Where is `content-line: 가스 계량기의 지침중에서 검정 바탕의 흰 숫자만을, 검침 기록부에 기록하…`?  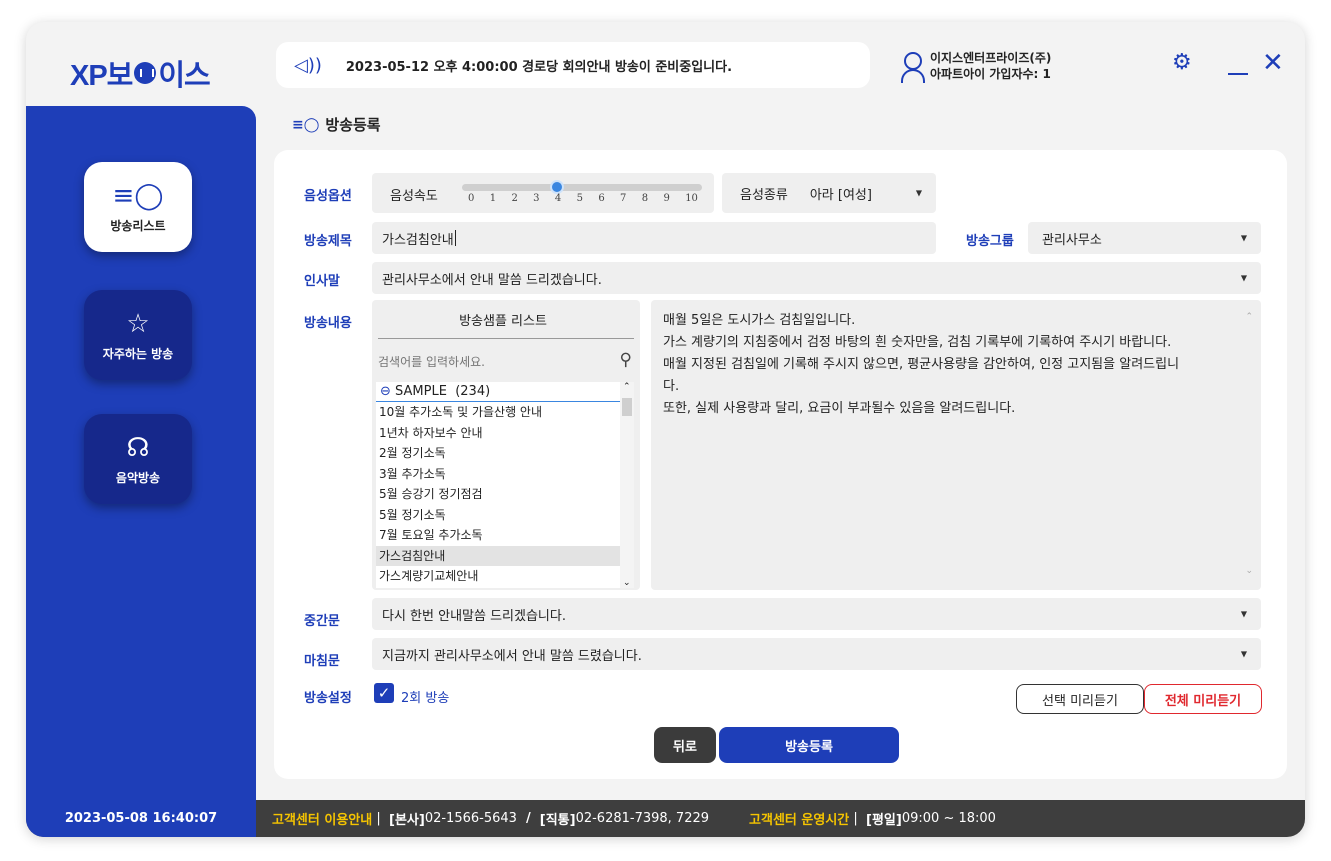
content-line: 가스 계량기의 지침중에서 검정 바탕의 흰 숫자만을, 검침 기록부에 기록하… is located at coordinates (917, 342).